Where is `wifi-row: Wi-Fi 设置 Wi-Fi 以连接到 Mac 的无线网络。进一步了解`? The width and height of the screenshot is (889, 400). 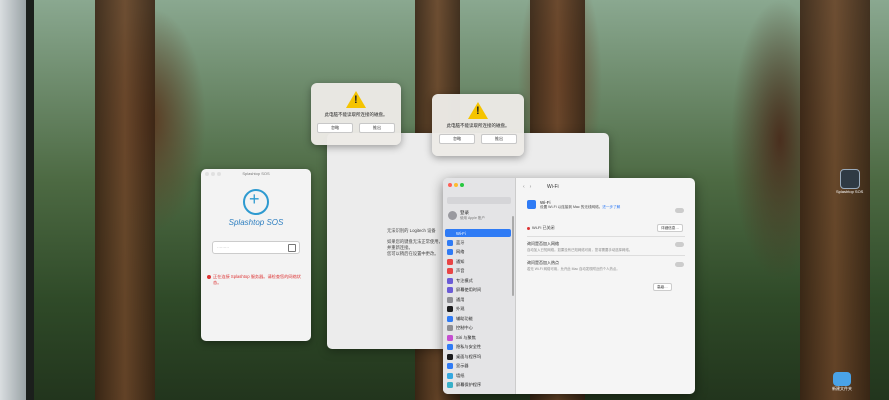
wifi-row: Wi-Fi 设置 Wi-Fi 以连接到 Mac 的无线网络。进一步了解 is located at coordinates (598, 205).